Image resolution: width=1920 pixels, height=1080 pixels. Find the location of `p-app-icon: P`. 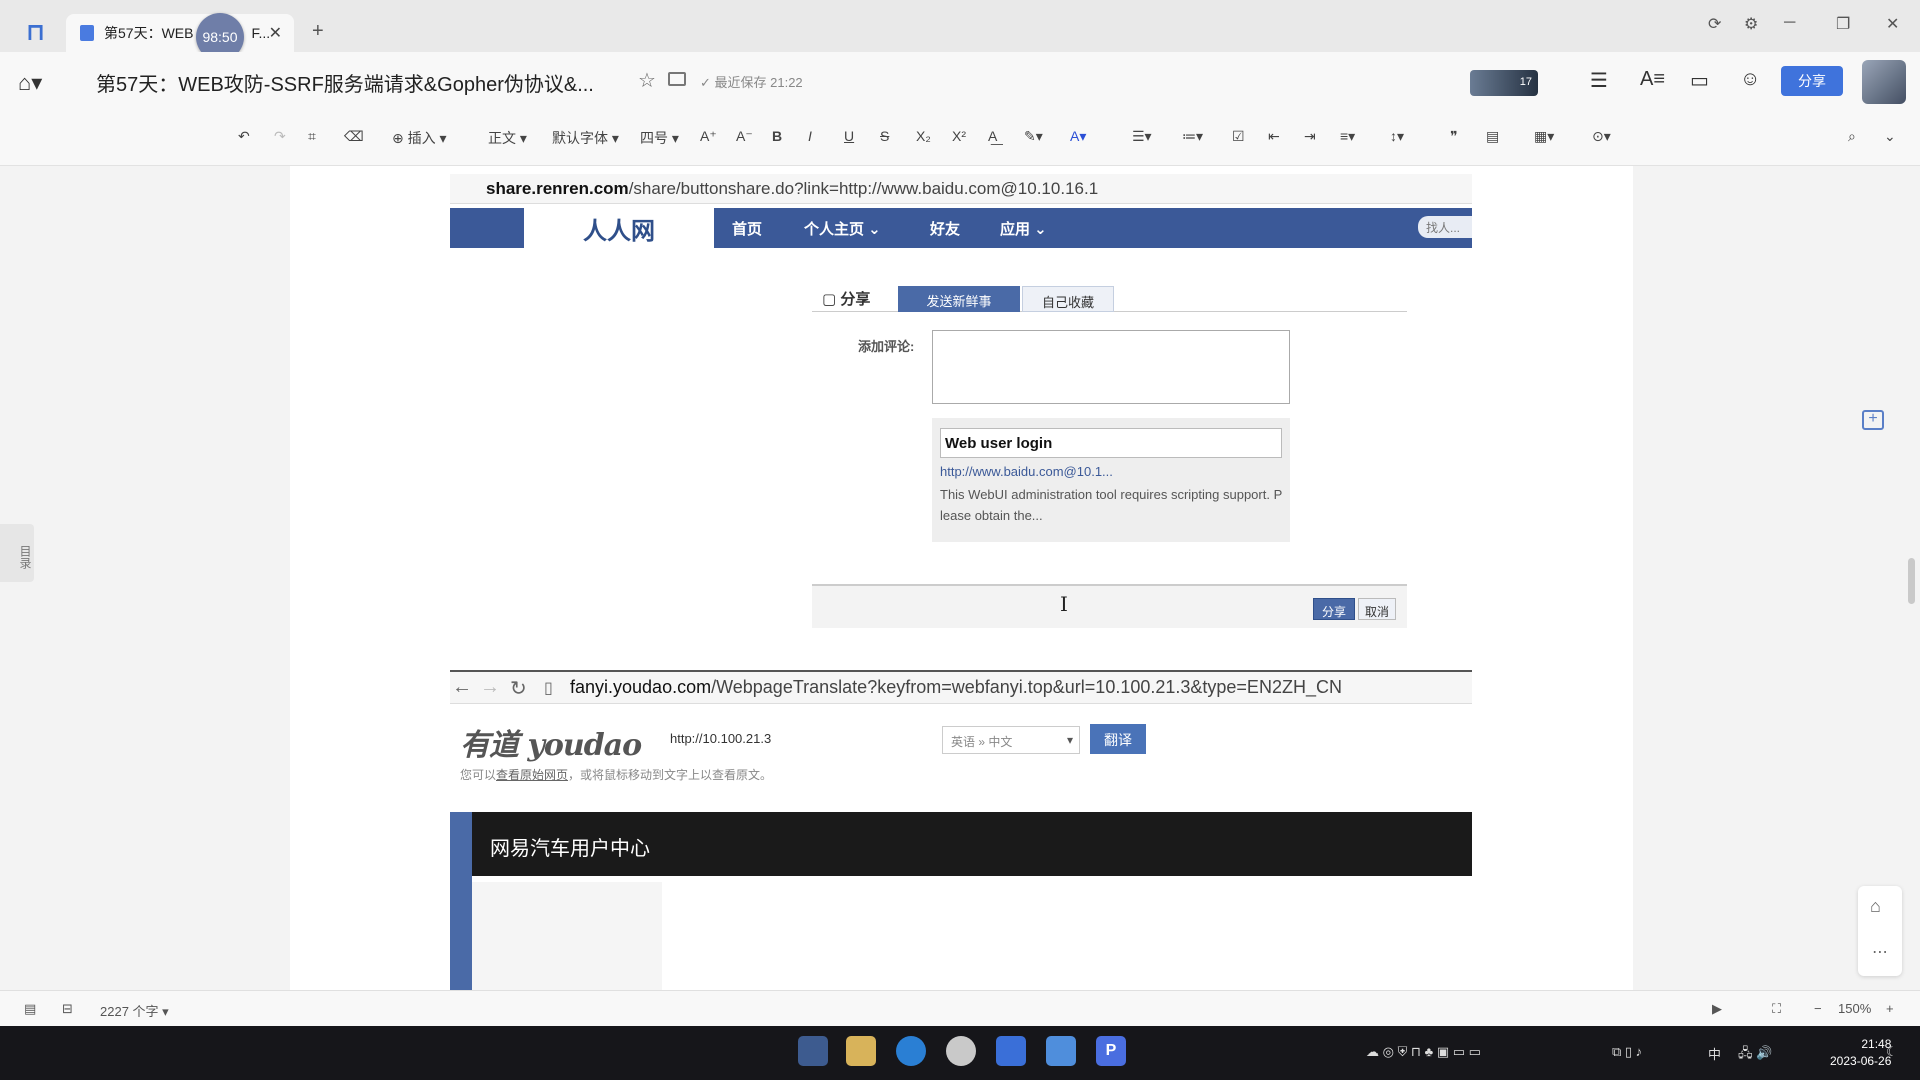

p-app-icon: P is located at coordinates (1111, 1051).